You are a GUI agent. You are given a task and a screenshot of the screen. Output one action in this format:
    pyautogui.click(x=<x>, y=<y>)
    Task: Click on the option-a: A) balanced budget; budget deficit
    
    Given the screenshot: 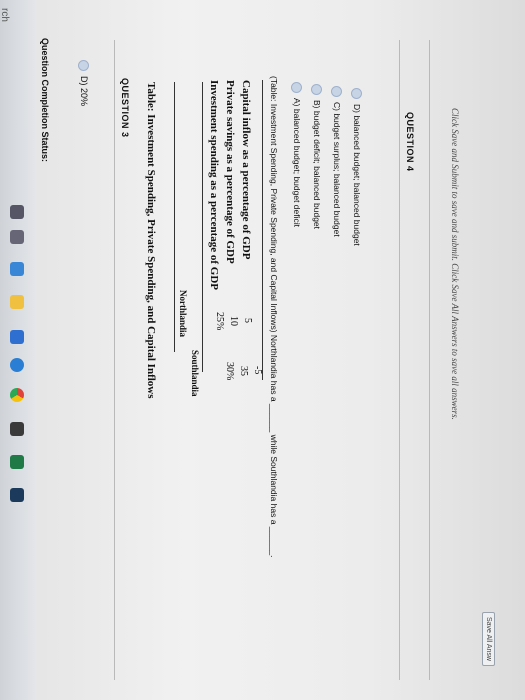 What is the action you would take?
    pyautogui.click(x=296, y=155)
    